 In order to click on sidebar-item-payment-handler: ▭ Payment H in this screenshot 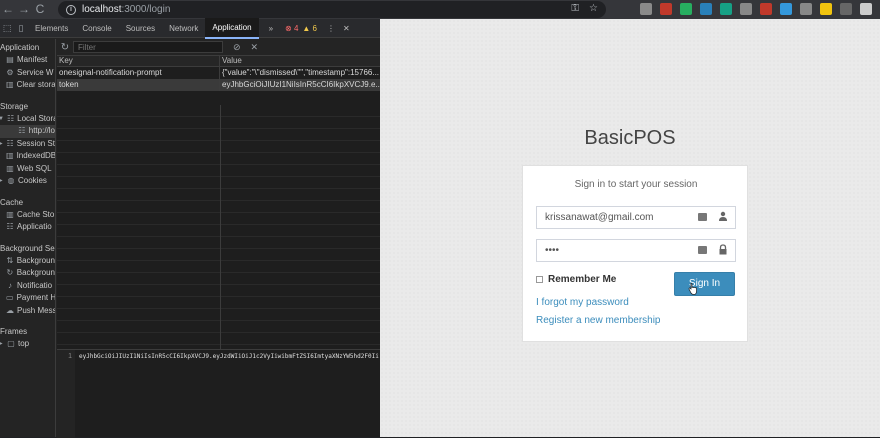, I will do `click(27, 298)`.